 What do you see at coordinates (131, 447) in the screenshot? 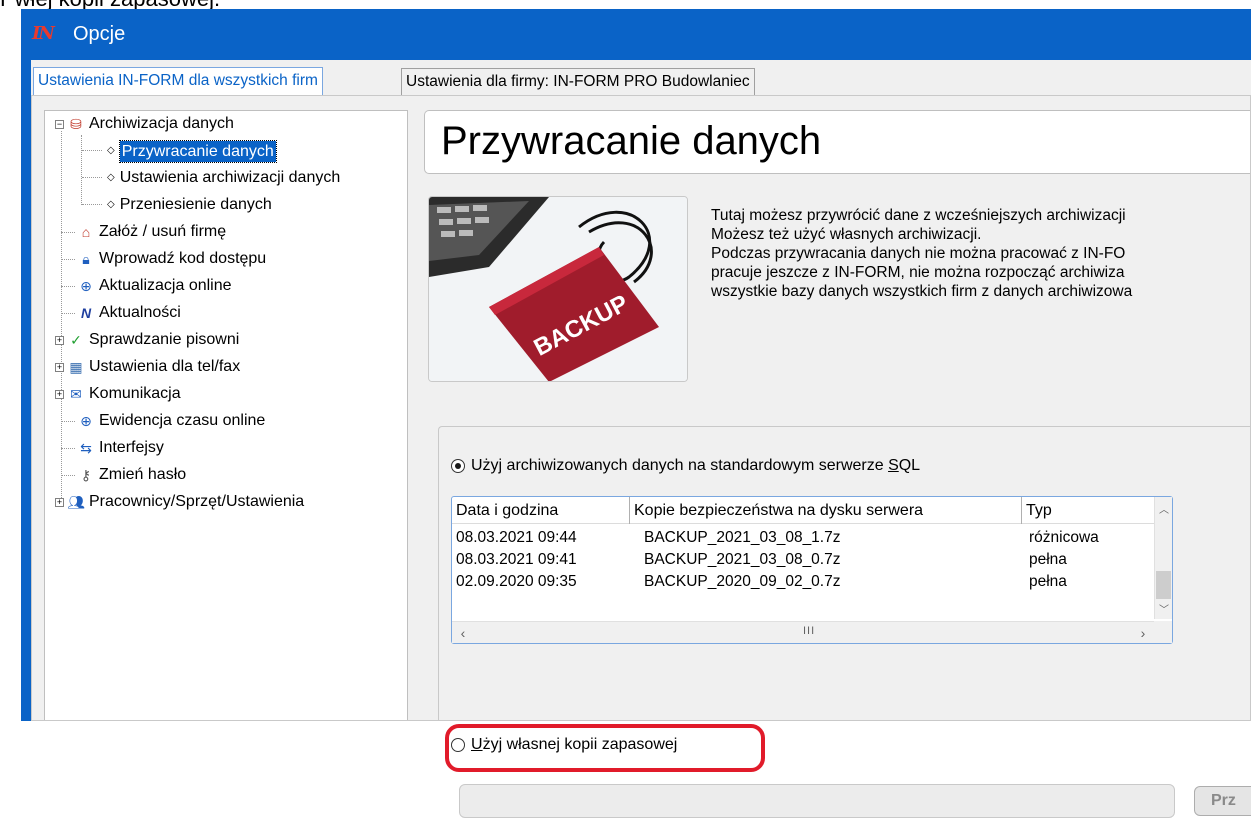
I see `tree-item-label: Interfejsy` at bounding box center [131, 447].